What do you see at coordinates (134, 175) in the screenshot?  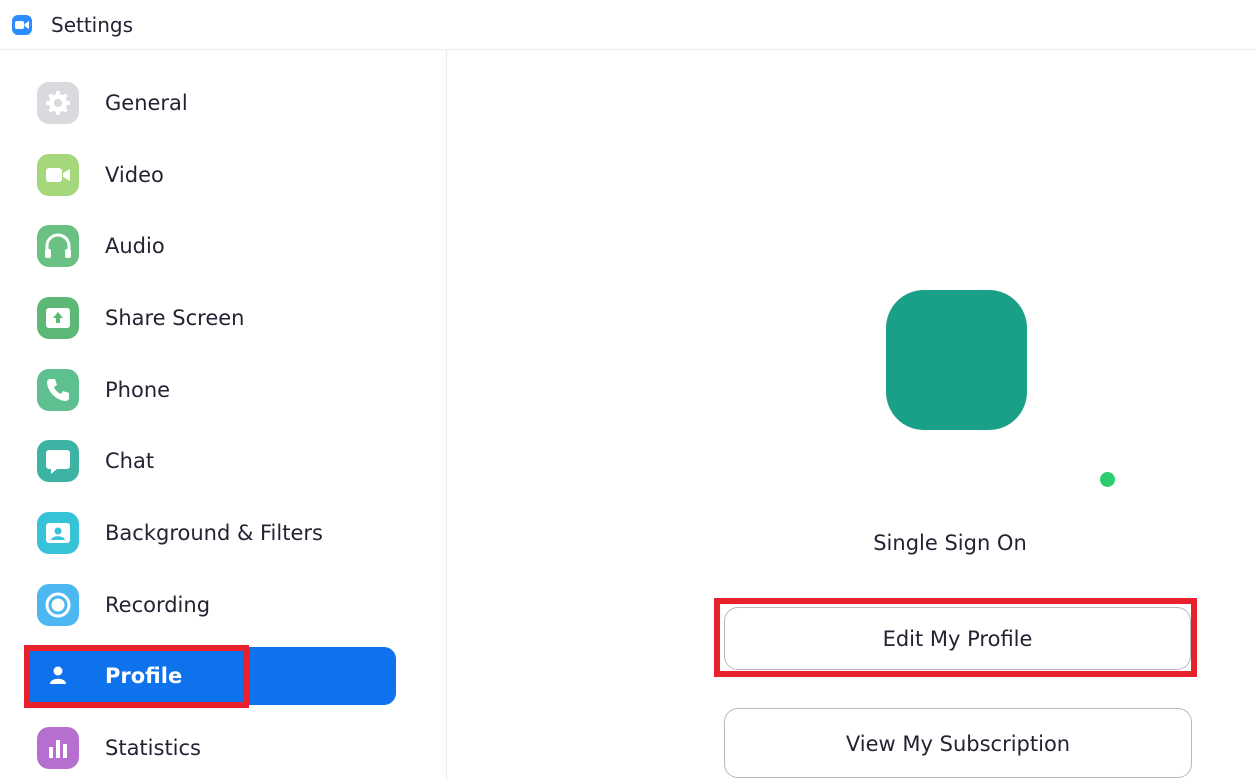 I see `sidebar-item-label: Video` at bounding box center [134, 175].